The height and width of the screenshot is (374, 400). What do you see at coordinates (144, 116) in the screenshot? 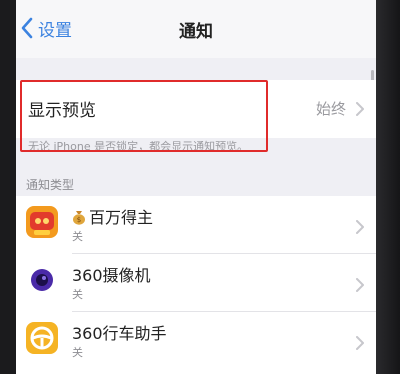
I see `highlight-box` at bounding box center [144, 116].